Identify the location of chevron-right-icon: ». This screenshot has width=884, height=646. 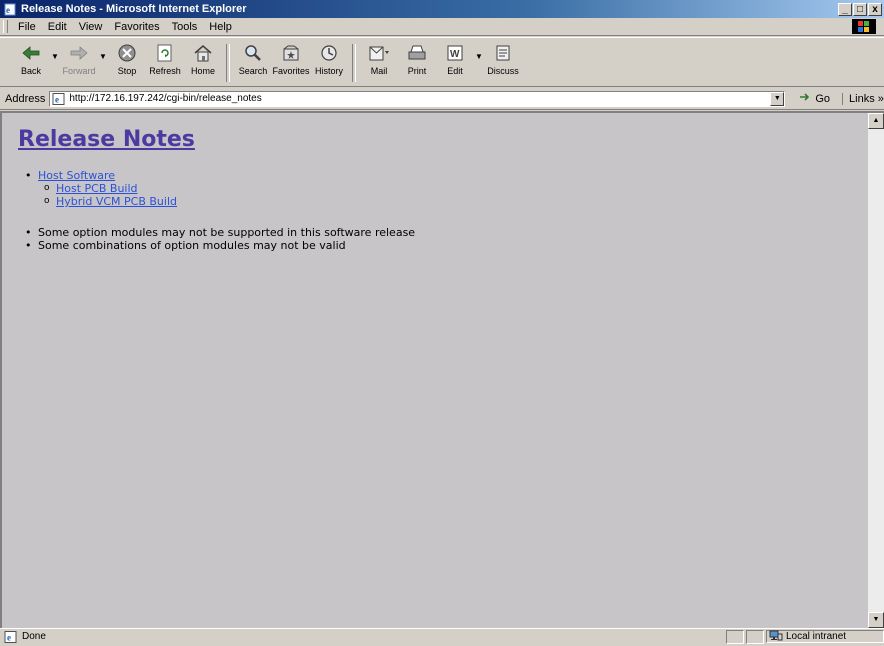
(880, 98).